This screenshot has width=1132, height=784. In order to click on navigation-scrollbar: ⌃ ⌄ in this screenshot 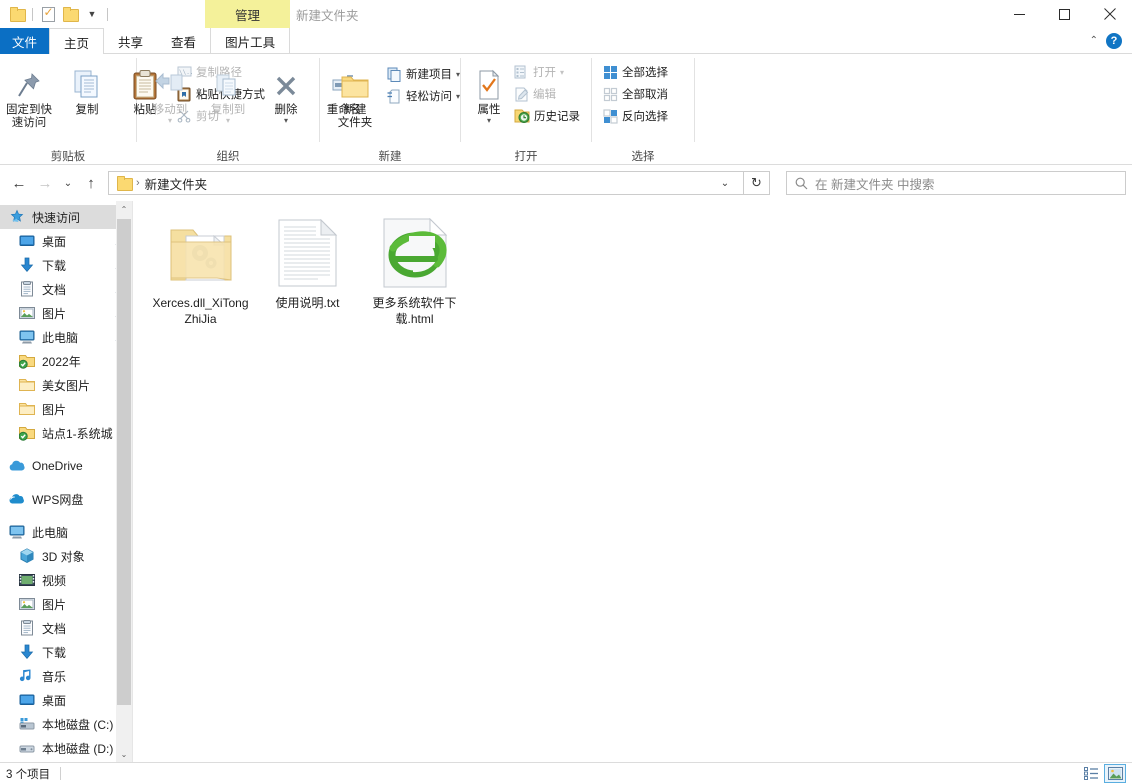, I will do `click(124, 481)`.